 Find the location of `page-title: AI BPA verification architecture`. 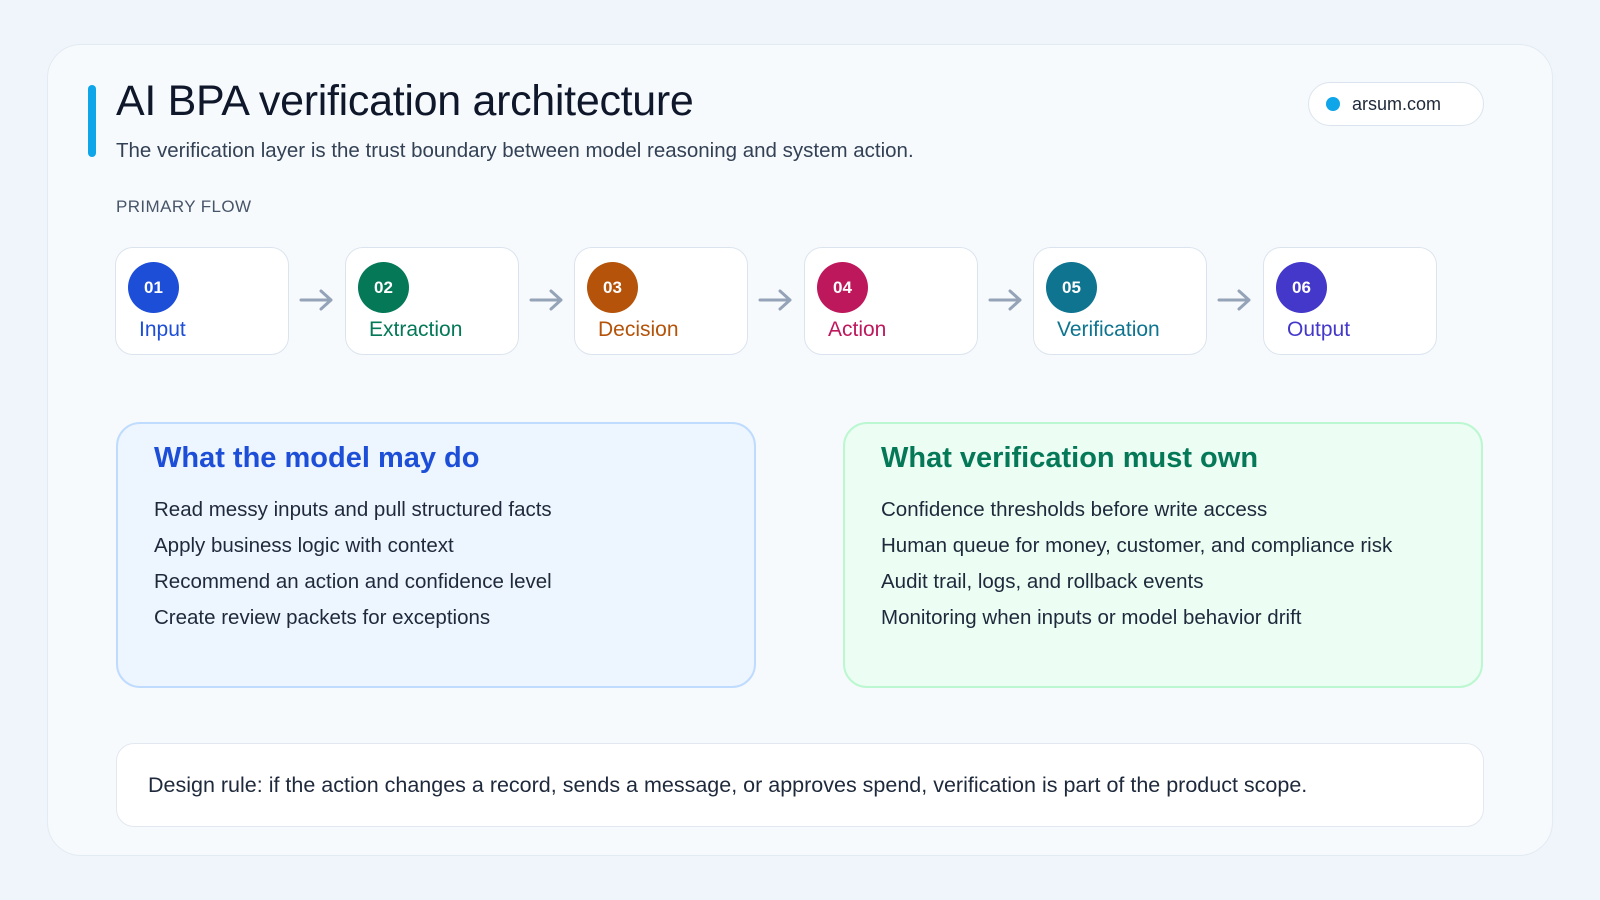

page-title: AI BPA verification architecture is located at coordinates (405, 101).